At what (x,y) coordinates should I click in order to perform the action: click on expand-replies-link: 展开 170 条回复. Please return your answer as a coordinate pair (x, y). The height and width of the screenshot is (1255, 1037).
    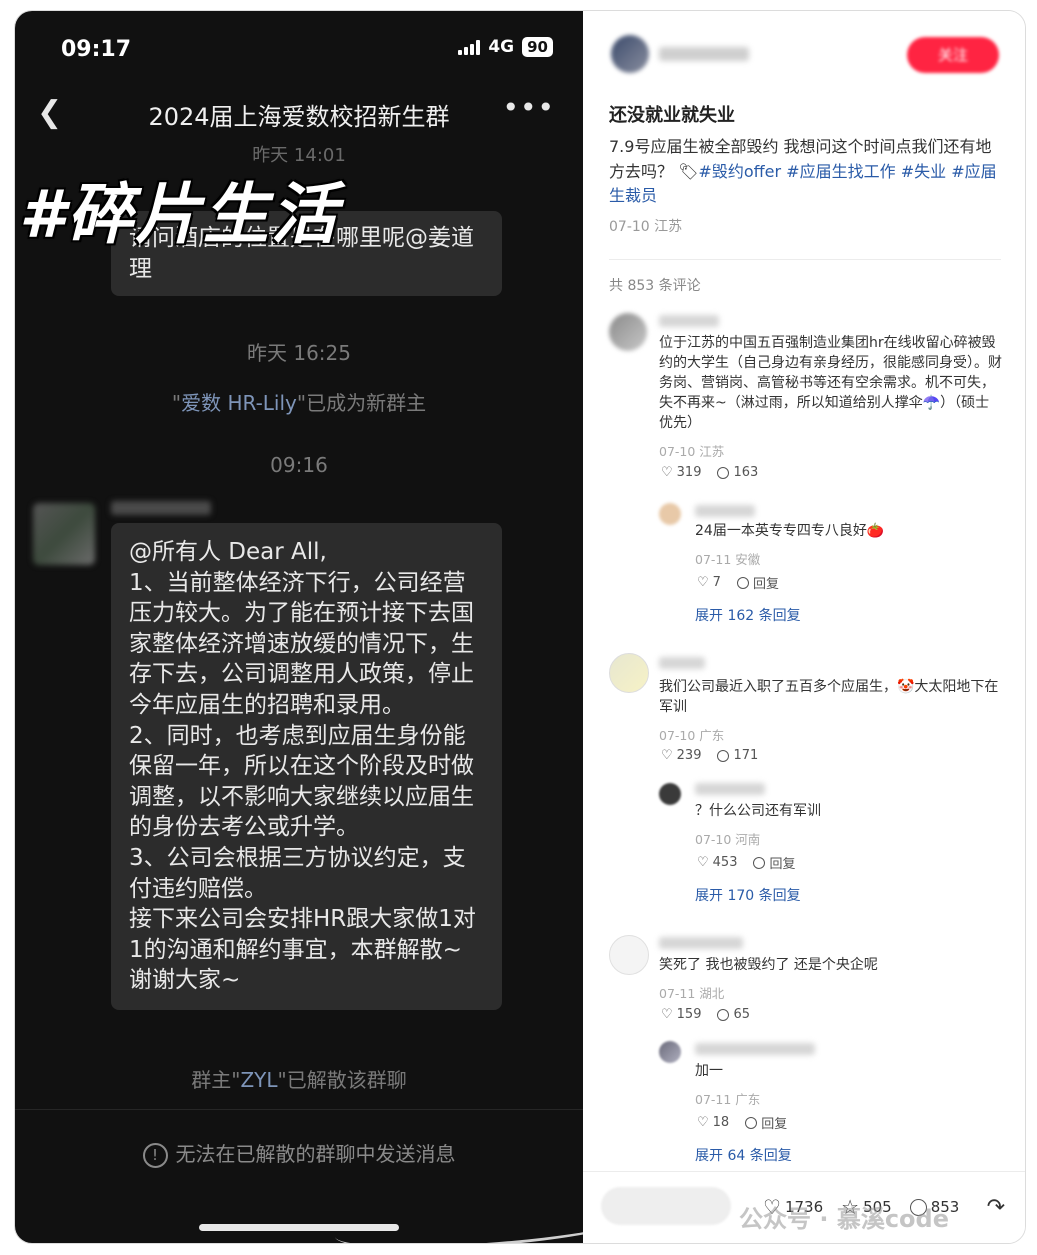
    Looking at the image, I should click on (748, 895).